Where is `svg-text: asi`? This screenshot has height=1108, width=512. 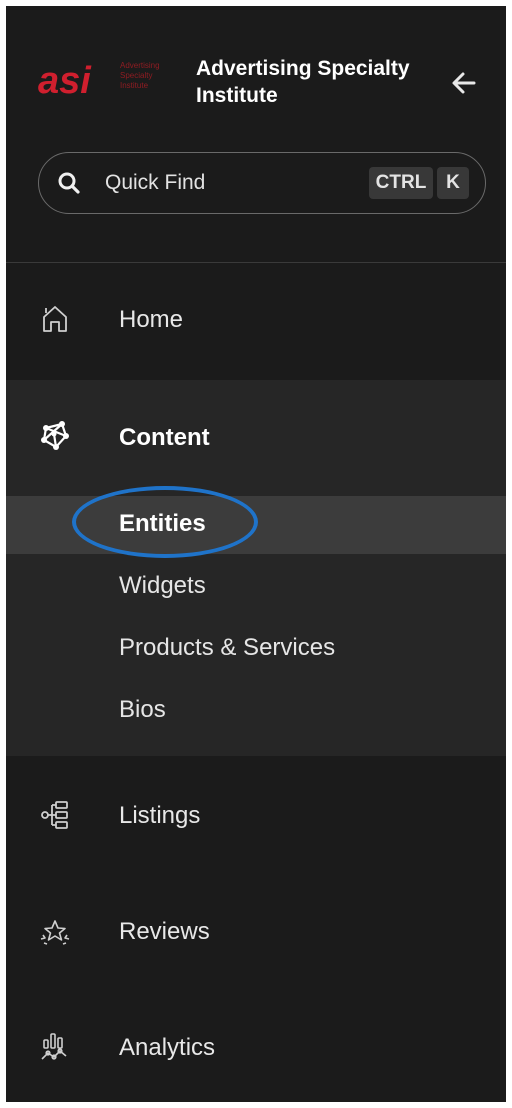
svg-text: asi is located at coordinates (65, 80).